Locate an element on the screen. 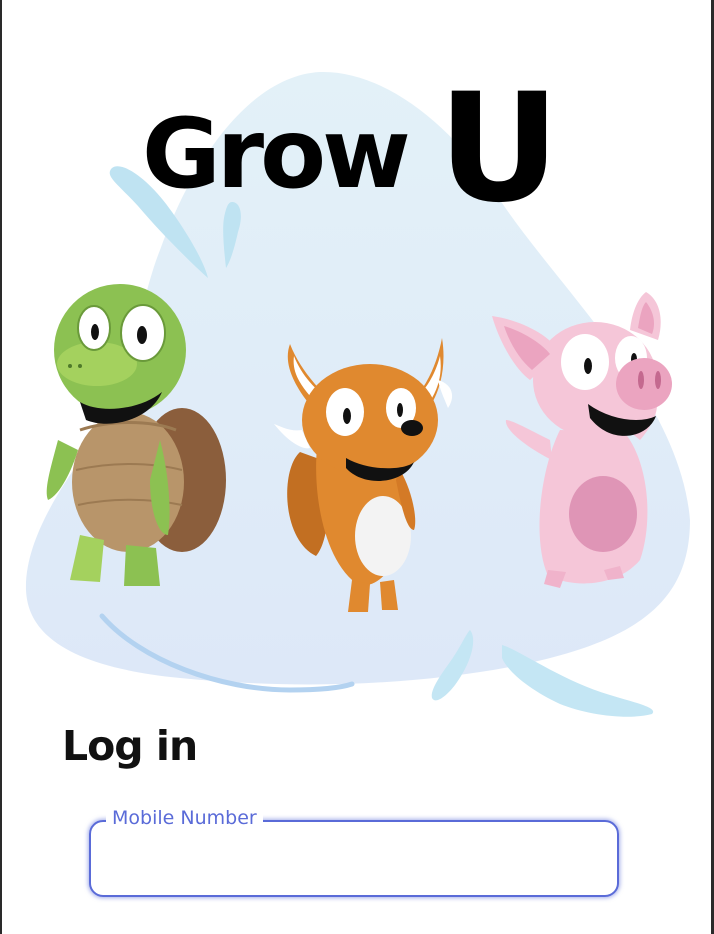 Image resolution: width=714 pixels, height=934 pixels. splash-drop-bottom-right is located at coordinates (578, 681).